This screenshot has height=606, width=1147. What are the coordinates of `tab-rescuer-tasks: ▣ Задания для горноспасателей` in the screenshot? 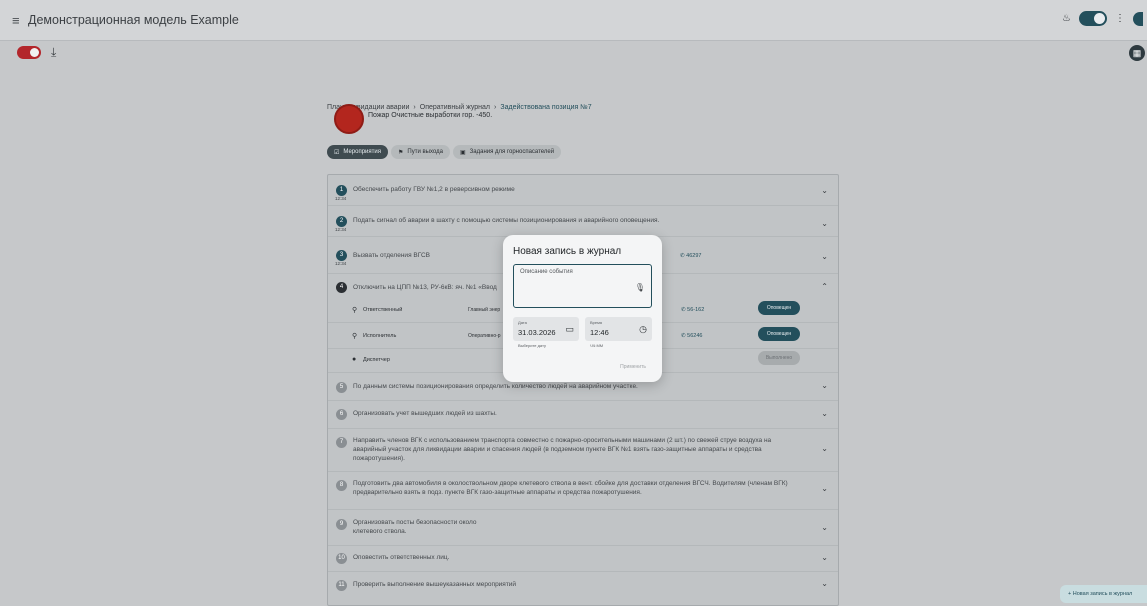 It's located at (507, 152).